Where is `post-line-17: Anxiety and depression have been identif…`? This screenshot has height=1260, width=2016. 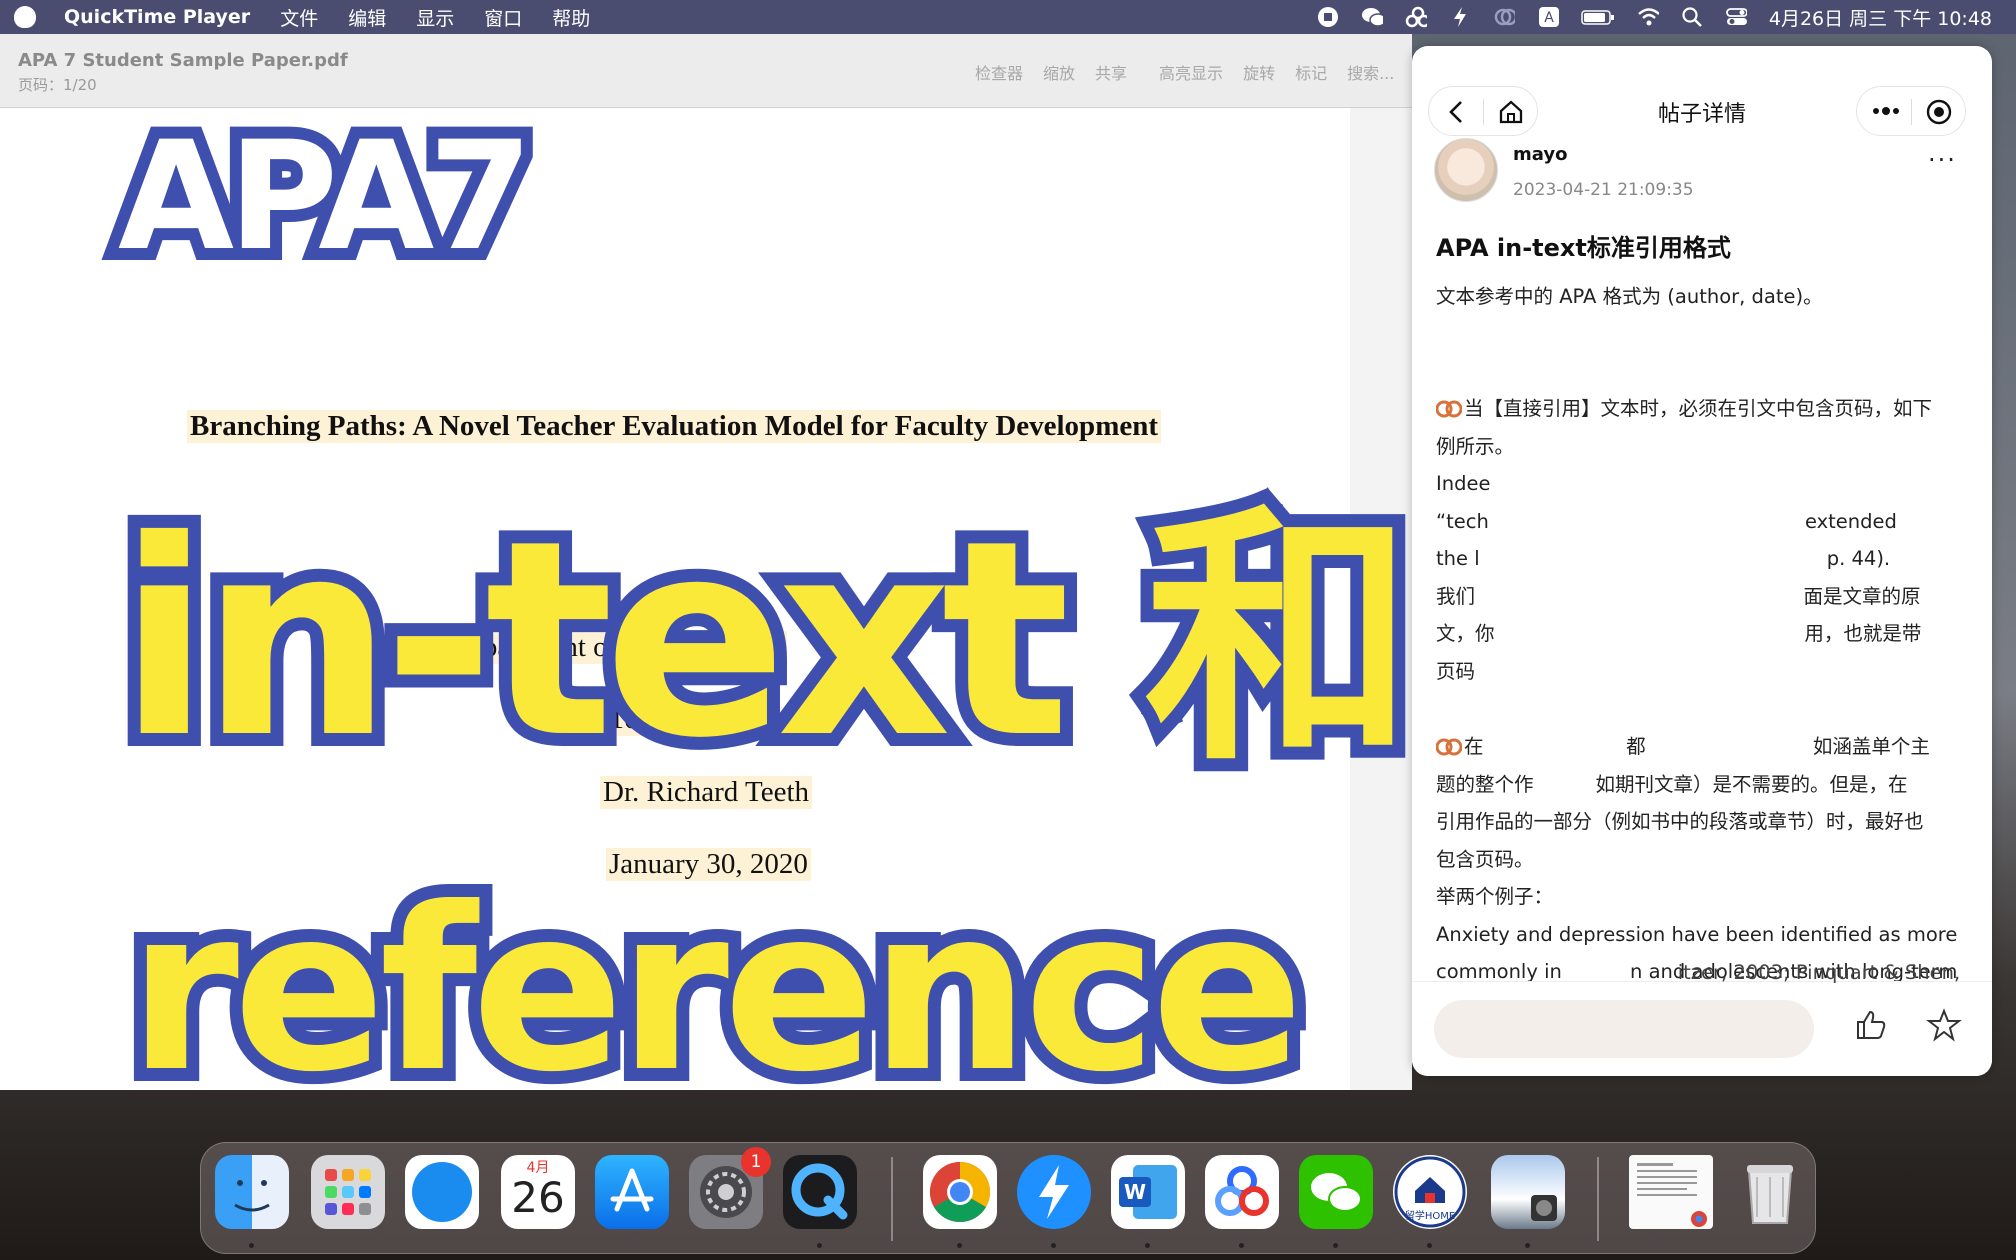 post-line-17: Anxiety and depression have been identif… is located at coordinates (1697, 934).